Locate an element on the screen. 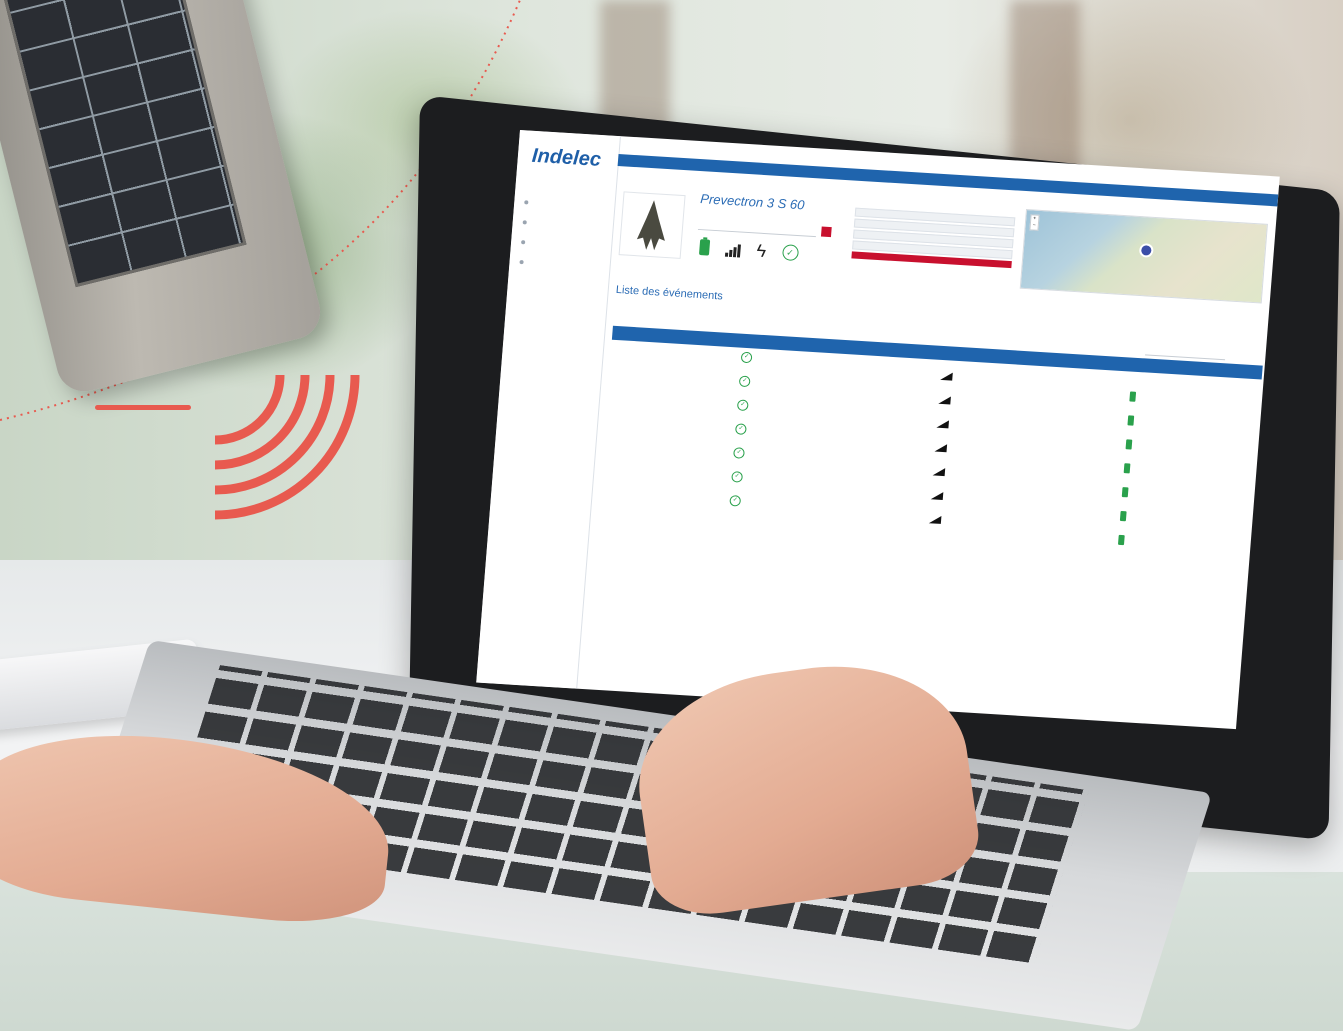 Image resolution: width=1343 pixels, height=1031 pixels. wireless-signal-icon is located at coordinates (287, 447).